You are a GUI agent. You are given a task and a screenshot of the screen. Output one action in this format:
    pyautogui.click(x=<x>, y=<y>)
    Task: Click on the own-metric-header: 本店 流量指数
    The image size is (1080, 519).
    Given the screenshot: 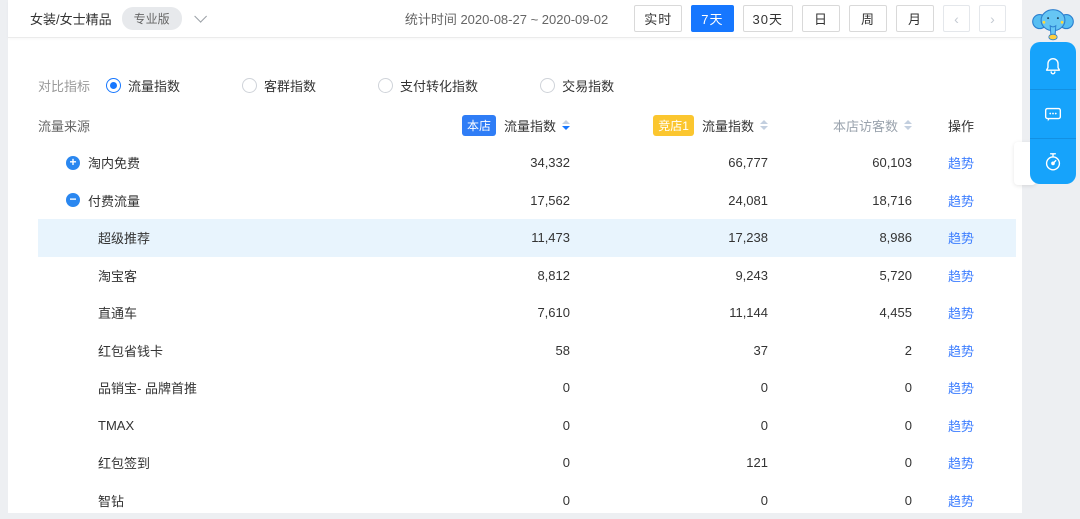 What is the action you would take?
    pyautogui.click(x=516, y=125)
    